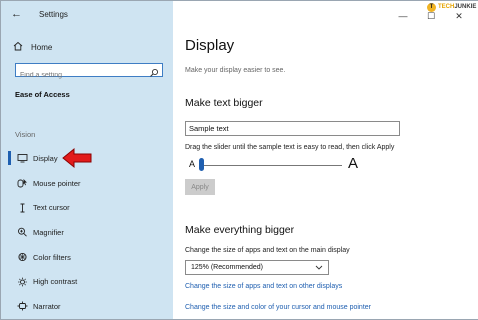 This screenshot has height=320, width=478. What do you see at coordinates (403, 16) in the screenshot?
I see `minimize-button: —` at bounding box center [403, 16].